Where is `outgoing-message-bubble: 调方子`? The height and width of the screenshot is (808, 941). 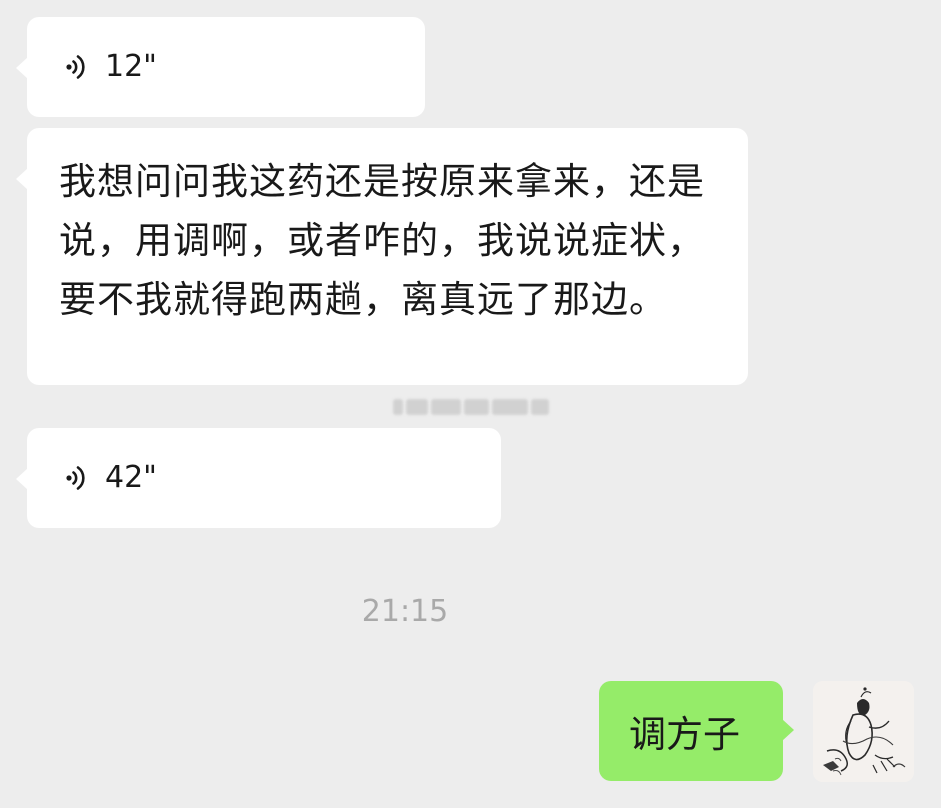
outgoing-message-bubble: 调方子 is located at coordinates (696, 731).